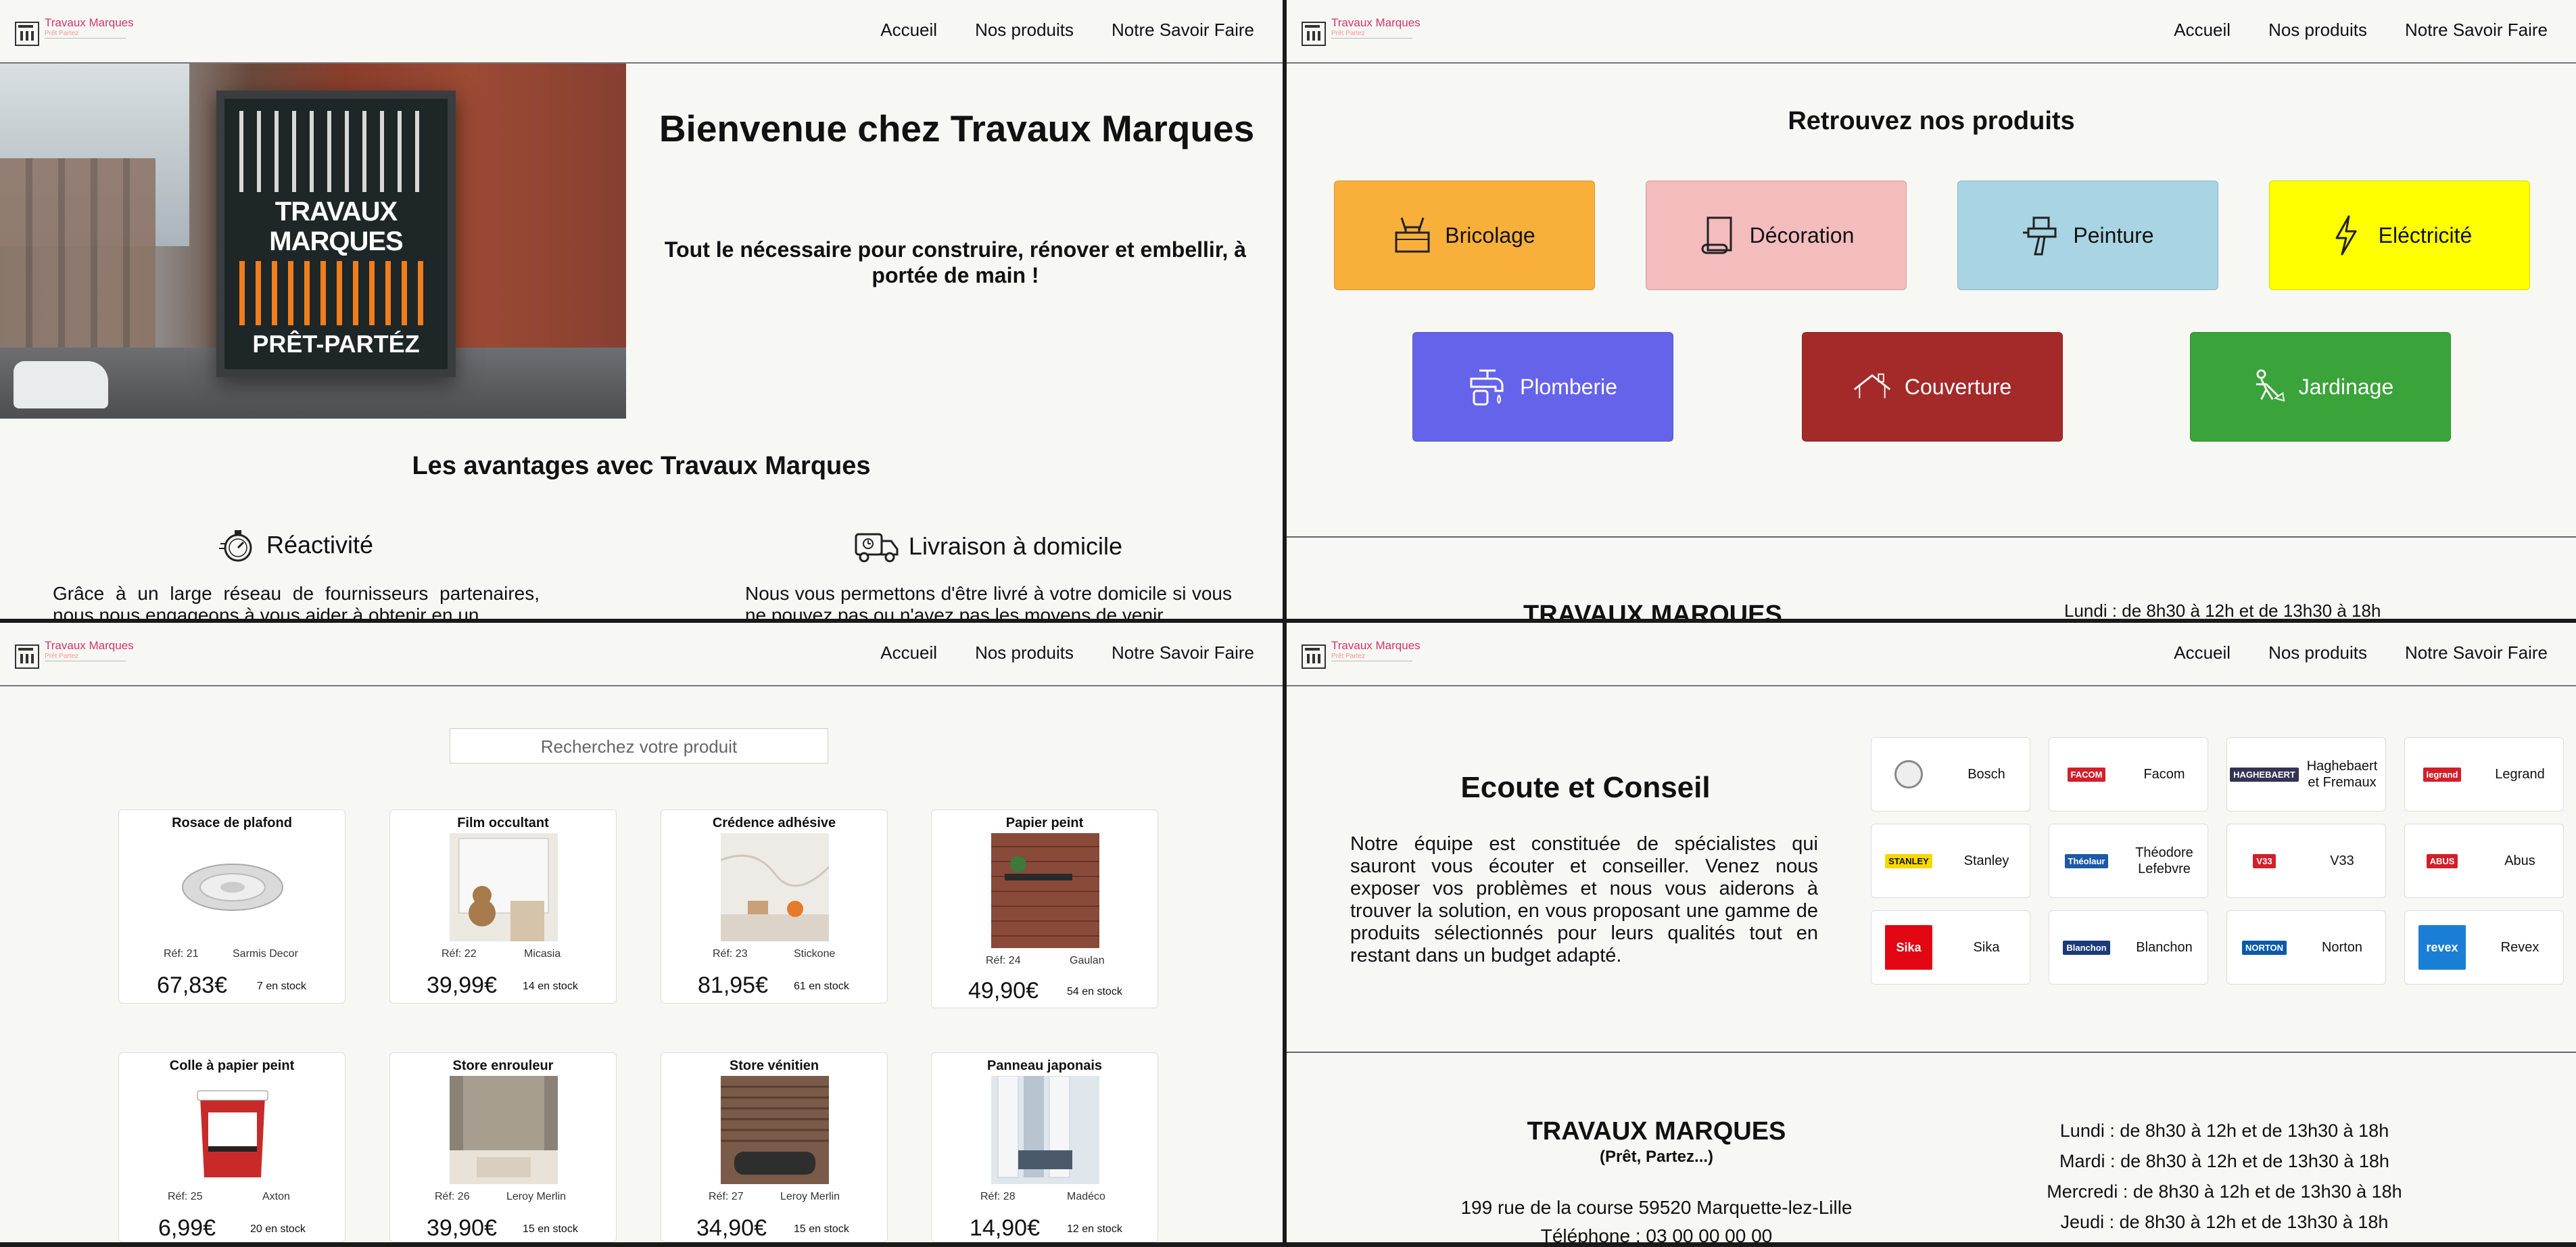  What do you see at coordinates (504, 1130) in the screenshot?
I see `product-image-store-enrouleur` at bounding box center [504, 1130].